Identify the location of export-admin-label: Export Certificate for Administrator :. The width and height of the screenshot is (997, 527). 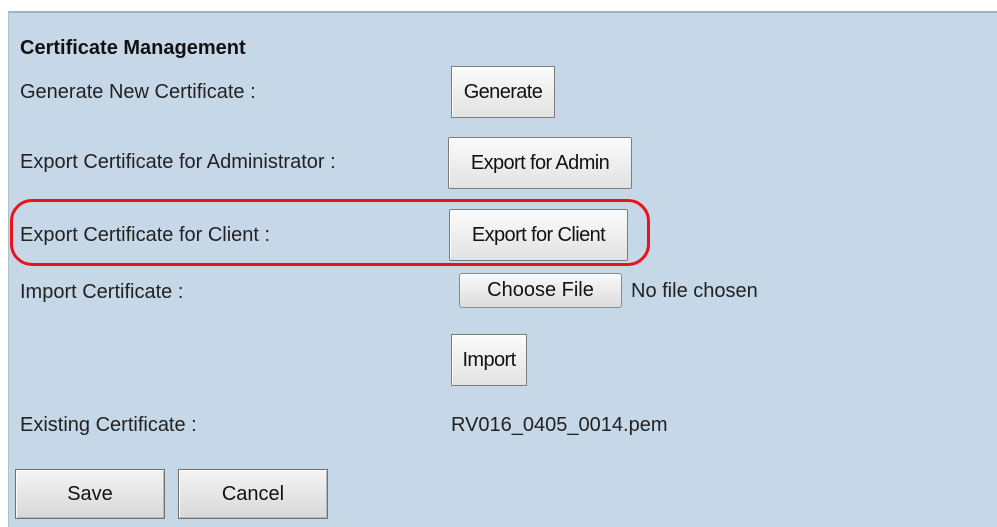
(178, 162).